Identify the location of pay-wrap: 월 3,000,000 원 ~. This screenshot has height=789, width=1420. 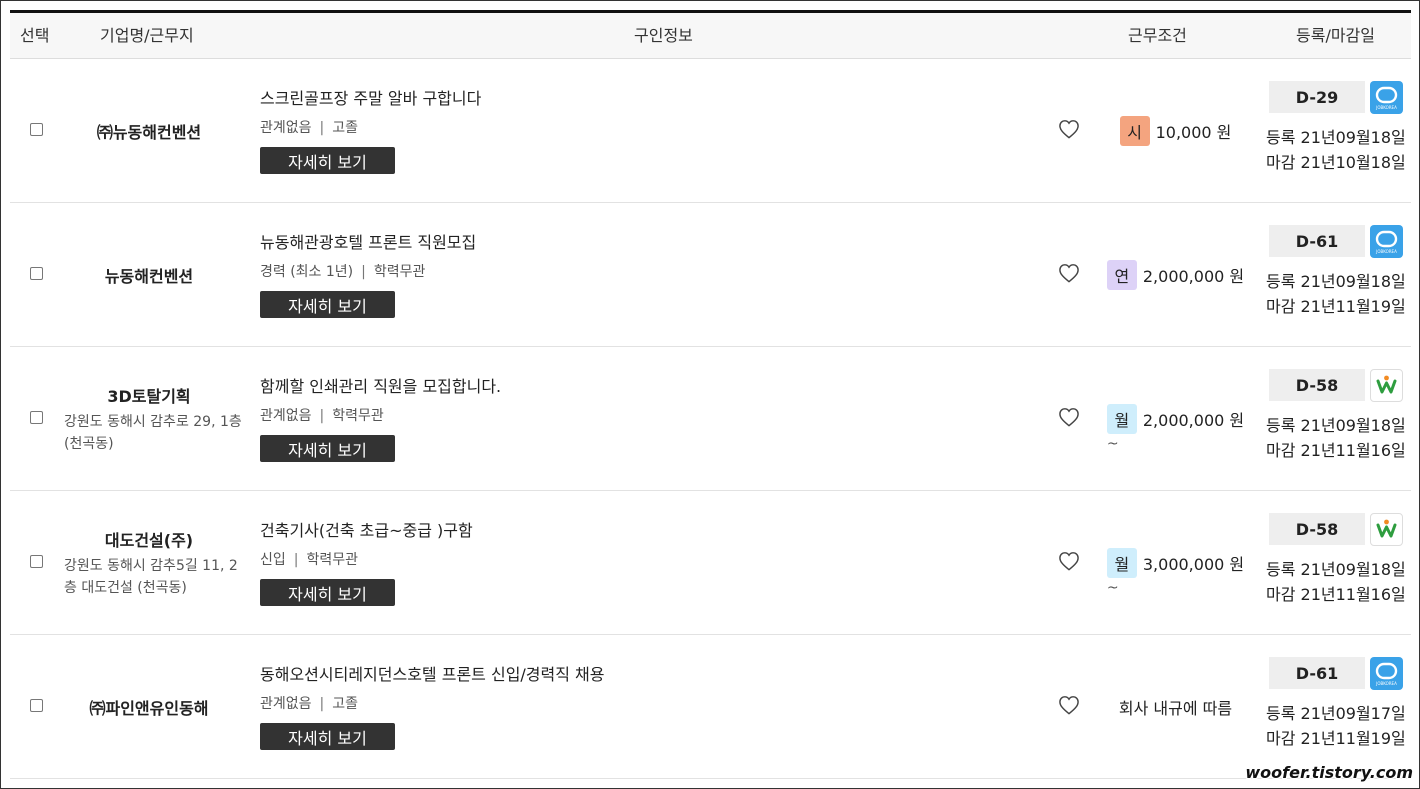
(1175, 572).